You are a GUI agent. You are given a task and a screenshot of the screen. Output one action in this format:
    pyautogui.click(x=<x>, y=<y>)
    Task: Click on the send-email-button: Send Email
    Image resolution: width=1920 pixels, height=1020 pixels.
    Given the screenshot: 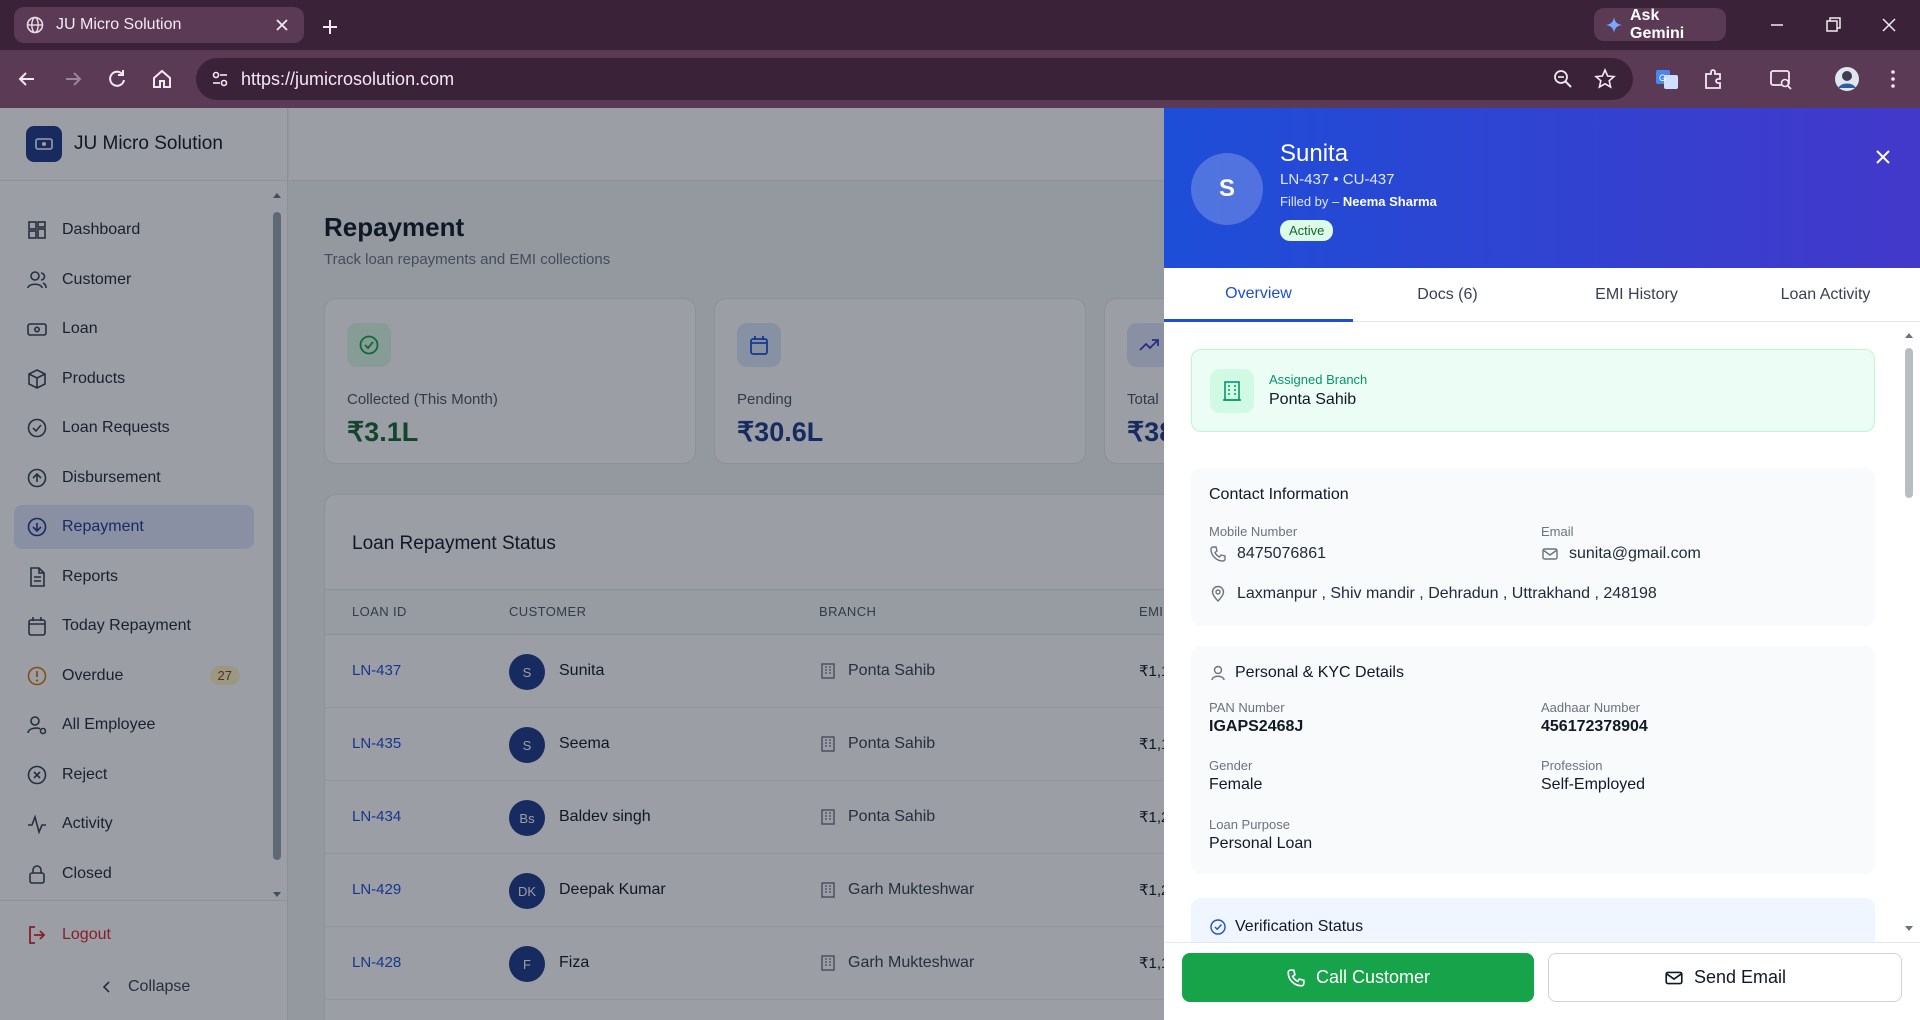 What is the action you would take?
    pyautogui.click(x=1725, y=977)
    